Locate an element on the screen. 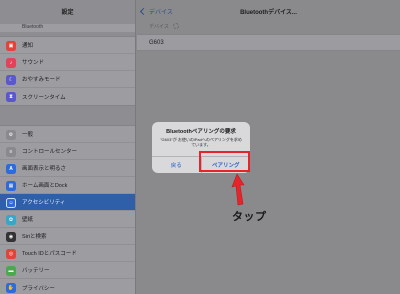  sidebar-item-sounds: ♪ サウンド is located at coordinates (67, 62).